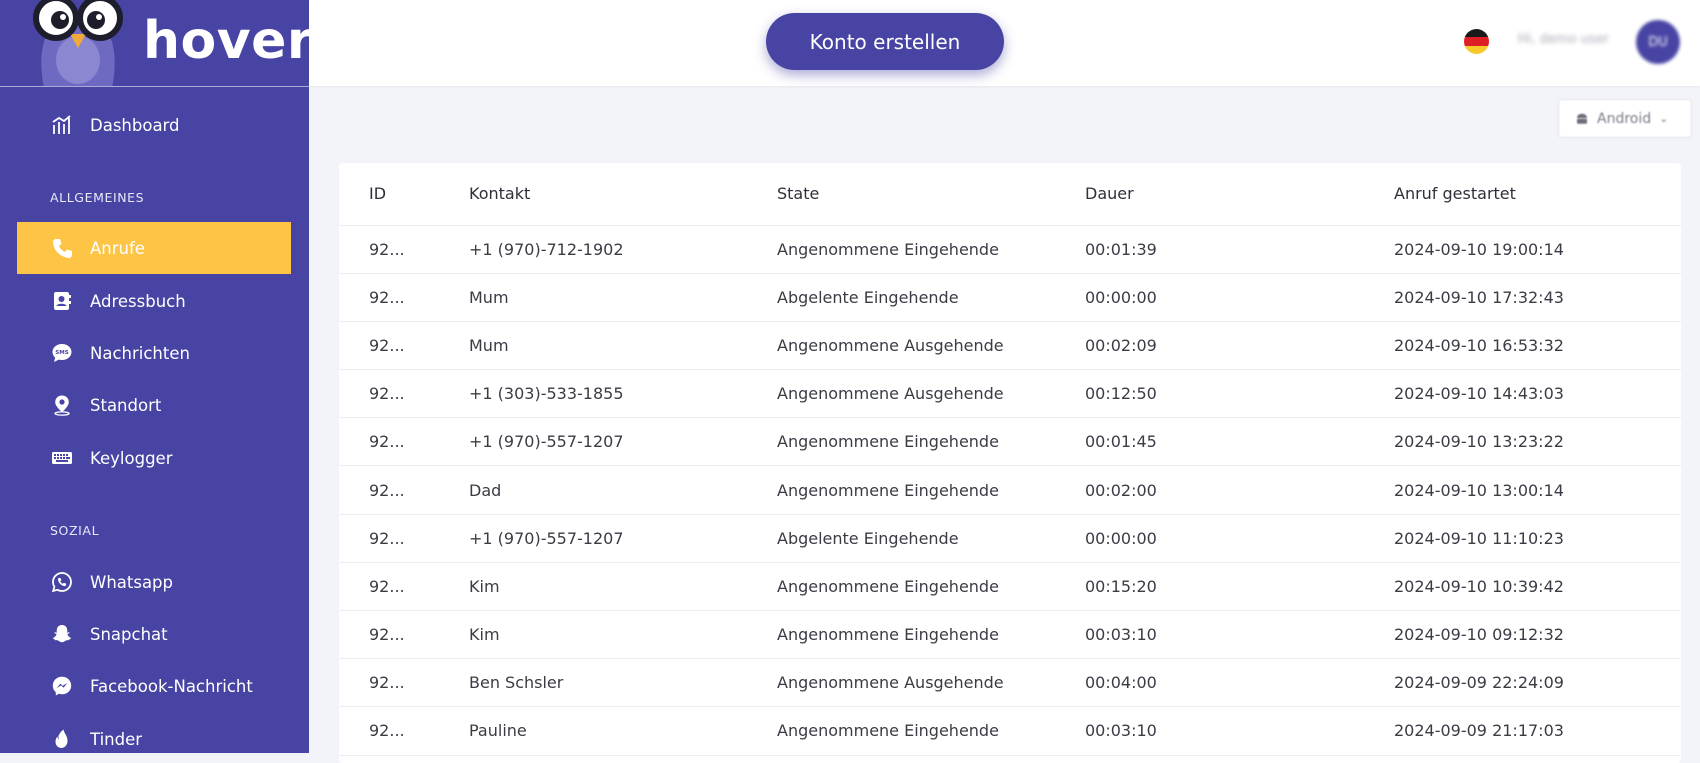 This screenshot has width=1700, height=763. I want to click on sidebar-item-whatsapp: Whatsapp, so click(154, 582).